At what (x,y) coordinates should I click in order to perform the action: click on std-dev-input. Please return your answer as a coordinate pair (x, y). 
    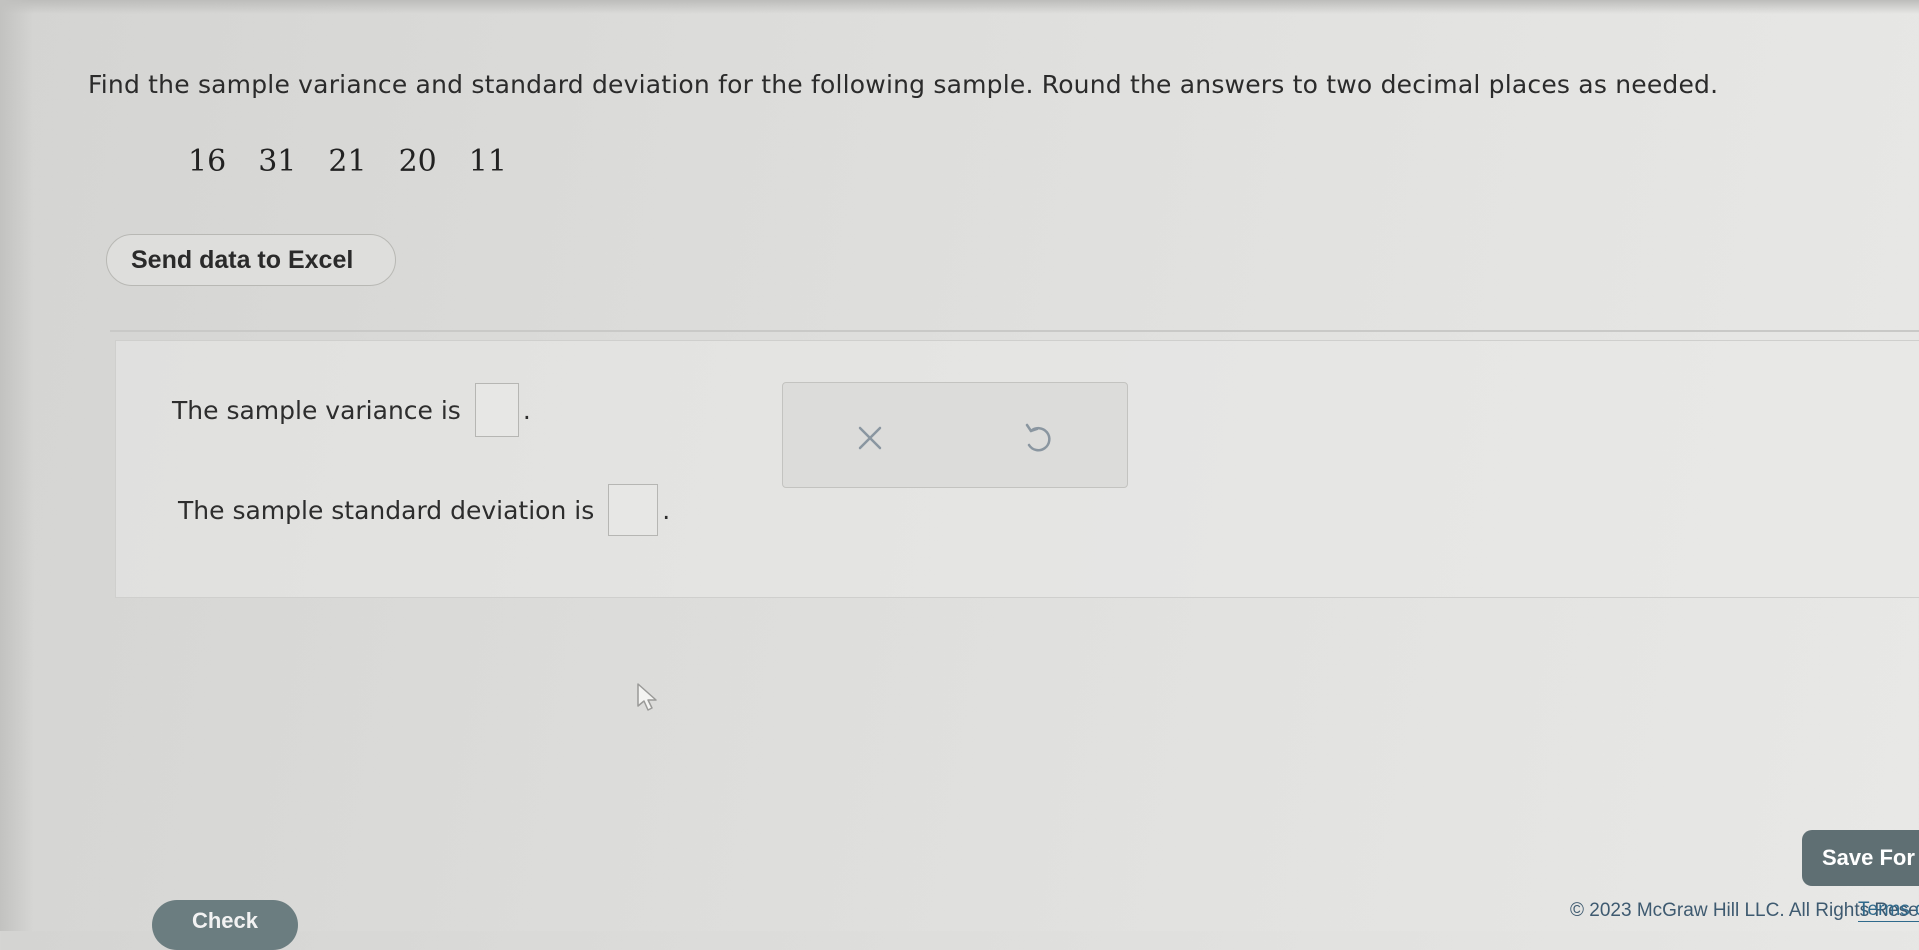
    Looking at the image, I should click on (633, 510).